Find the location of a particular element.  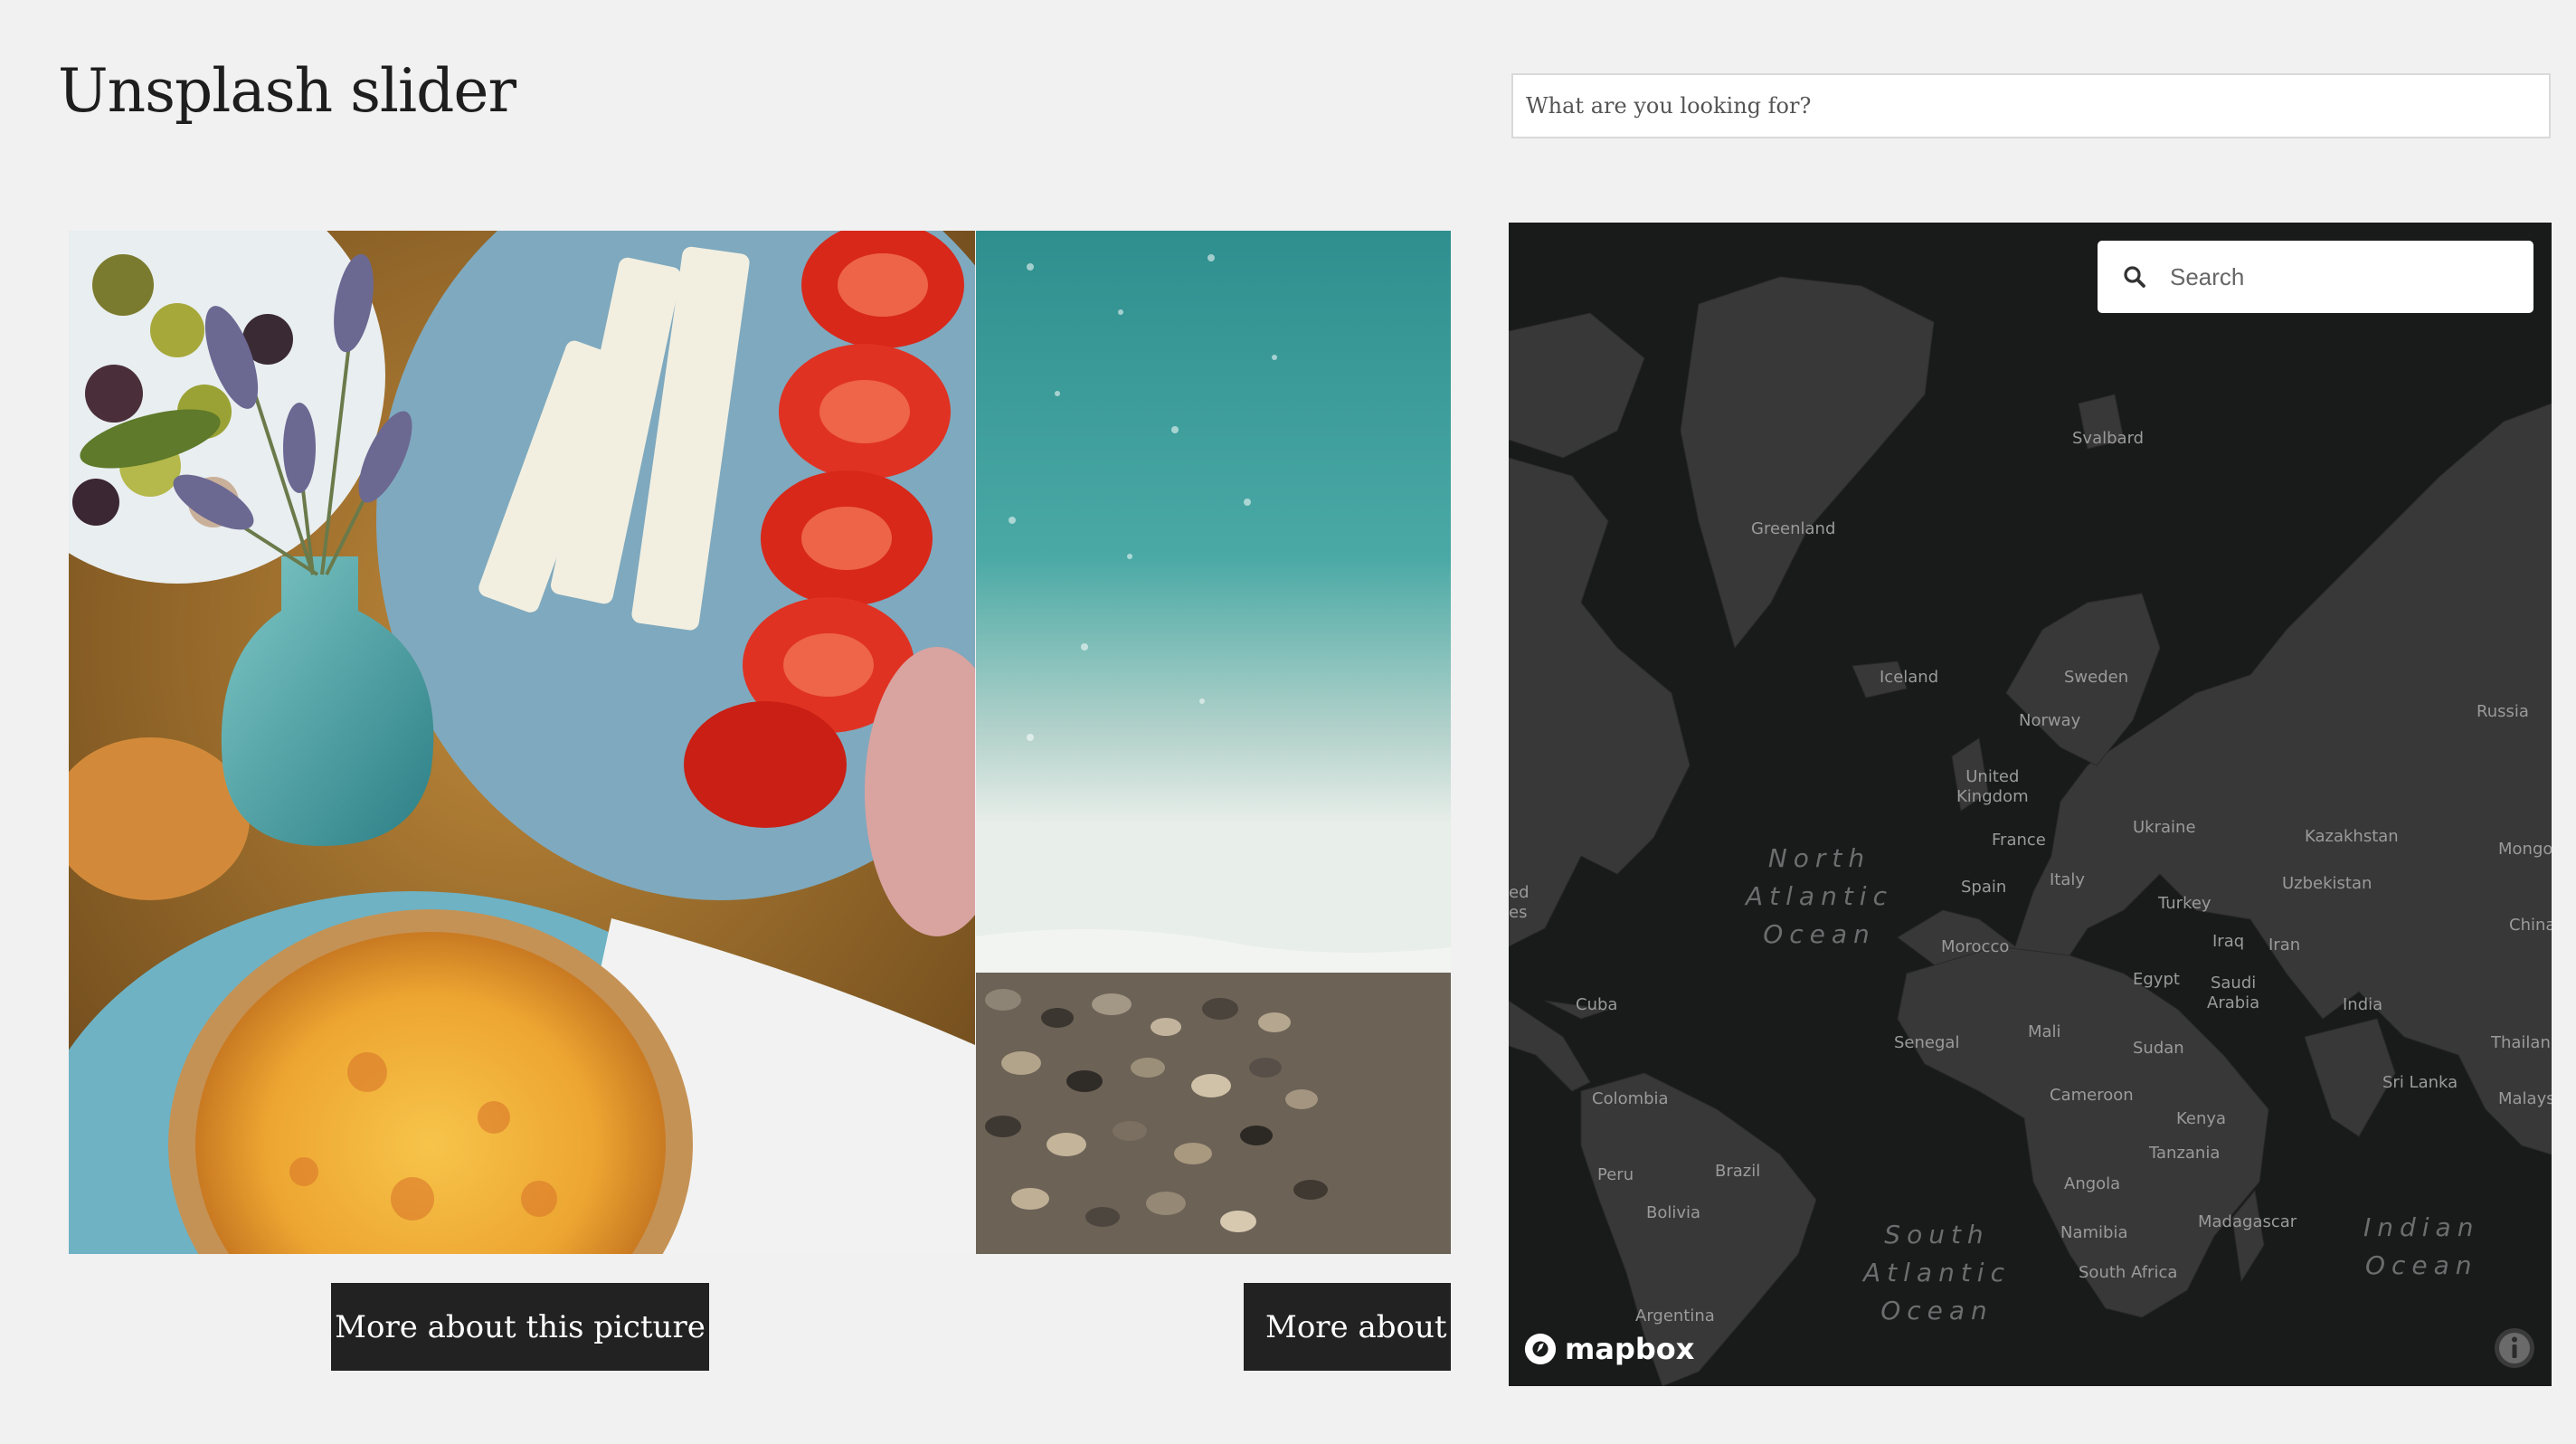

map-label-saudi-arabia: Saudi Arabia is located at coordinates (2233, 993).